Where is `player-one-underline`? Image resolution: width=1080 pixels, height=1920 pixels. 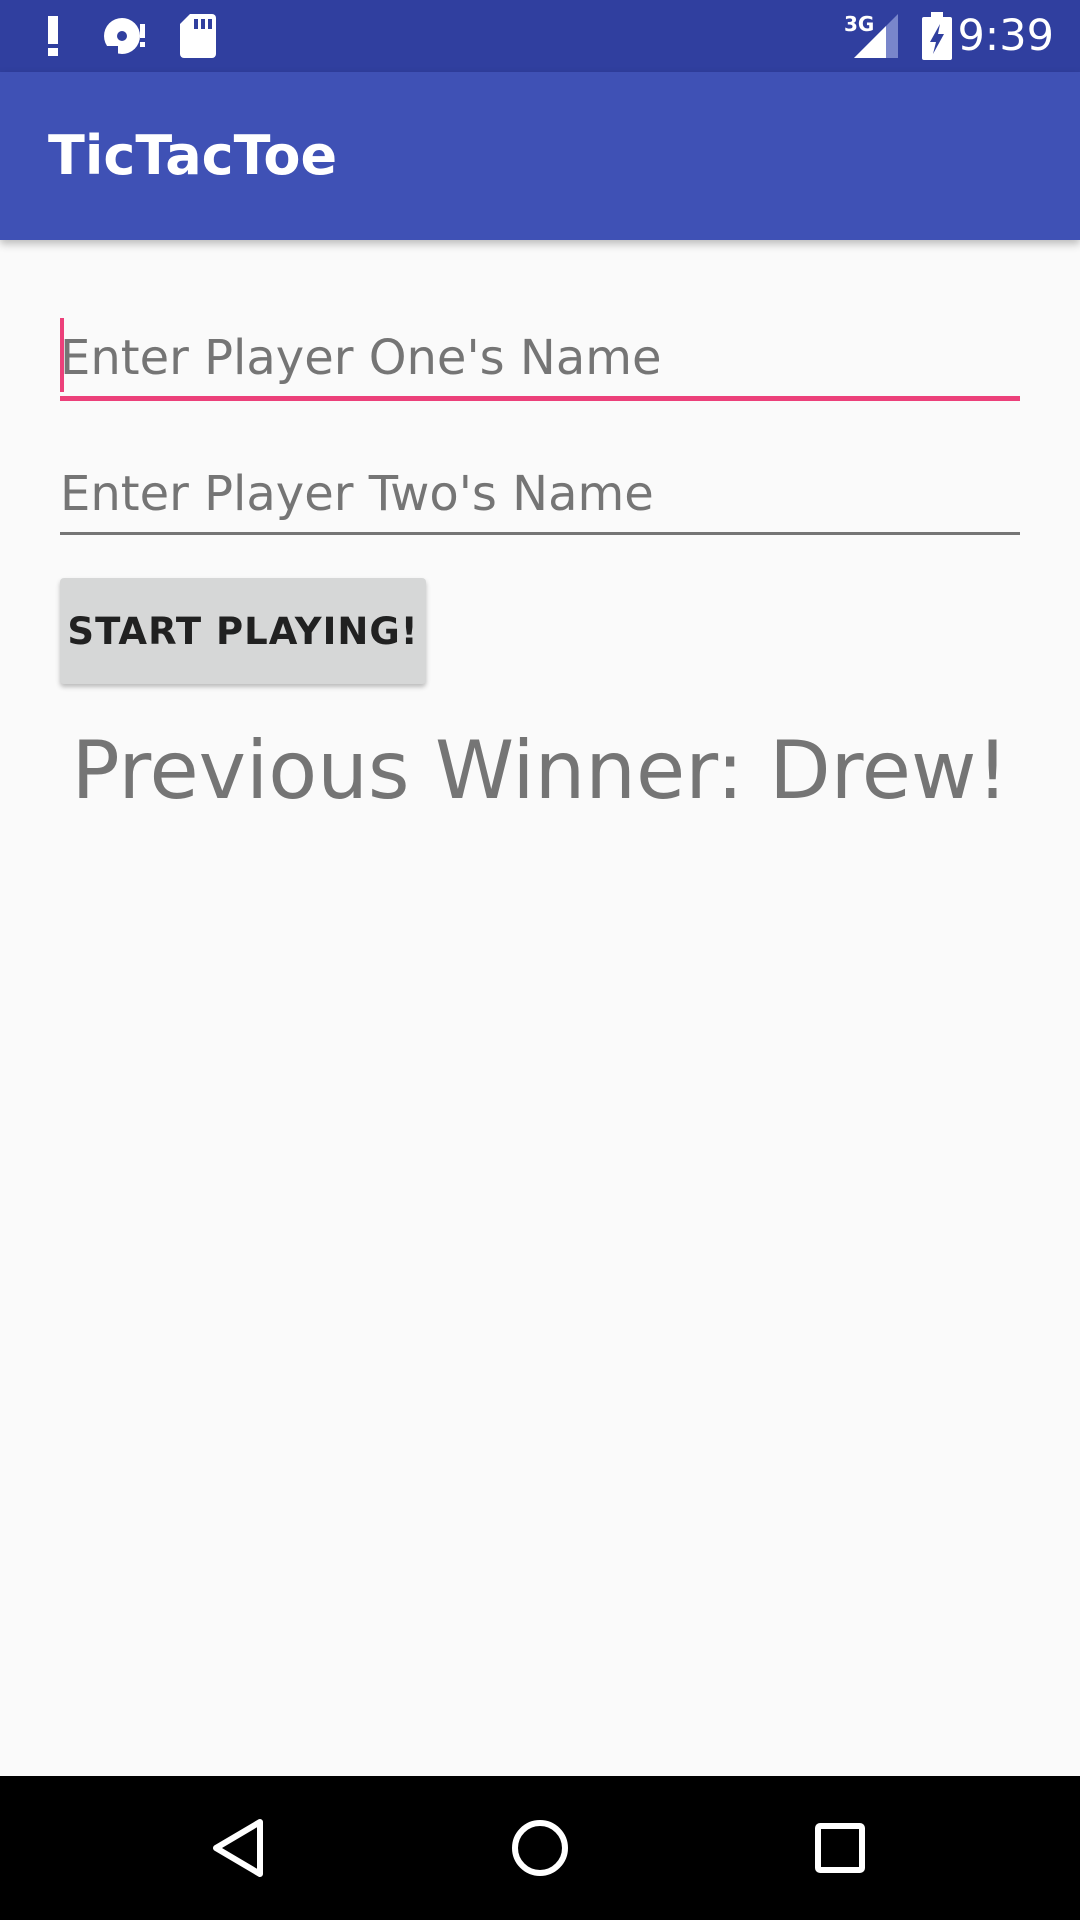
player-one-underline is located at coordinates (540, 398).